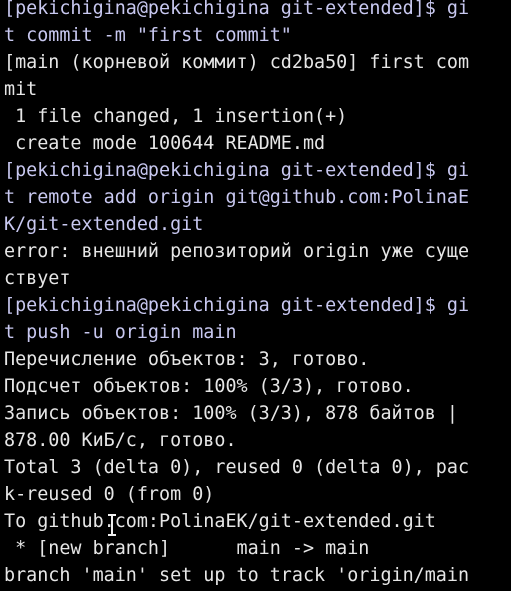 The height and width of the screenshot is (591, 511). Describe the element at coordinates (187, 548) in the screenshot. I see `terminal-line: * [new branch] main -> main` at that location.